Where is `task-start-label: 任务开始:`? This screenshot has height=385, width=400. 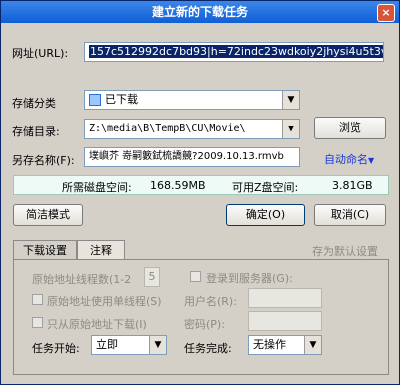 task-start-label: 任务开始: is located at coordinates (56, 348).